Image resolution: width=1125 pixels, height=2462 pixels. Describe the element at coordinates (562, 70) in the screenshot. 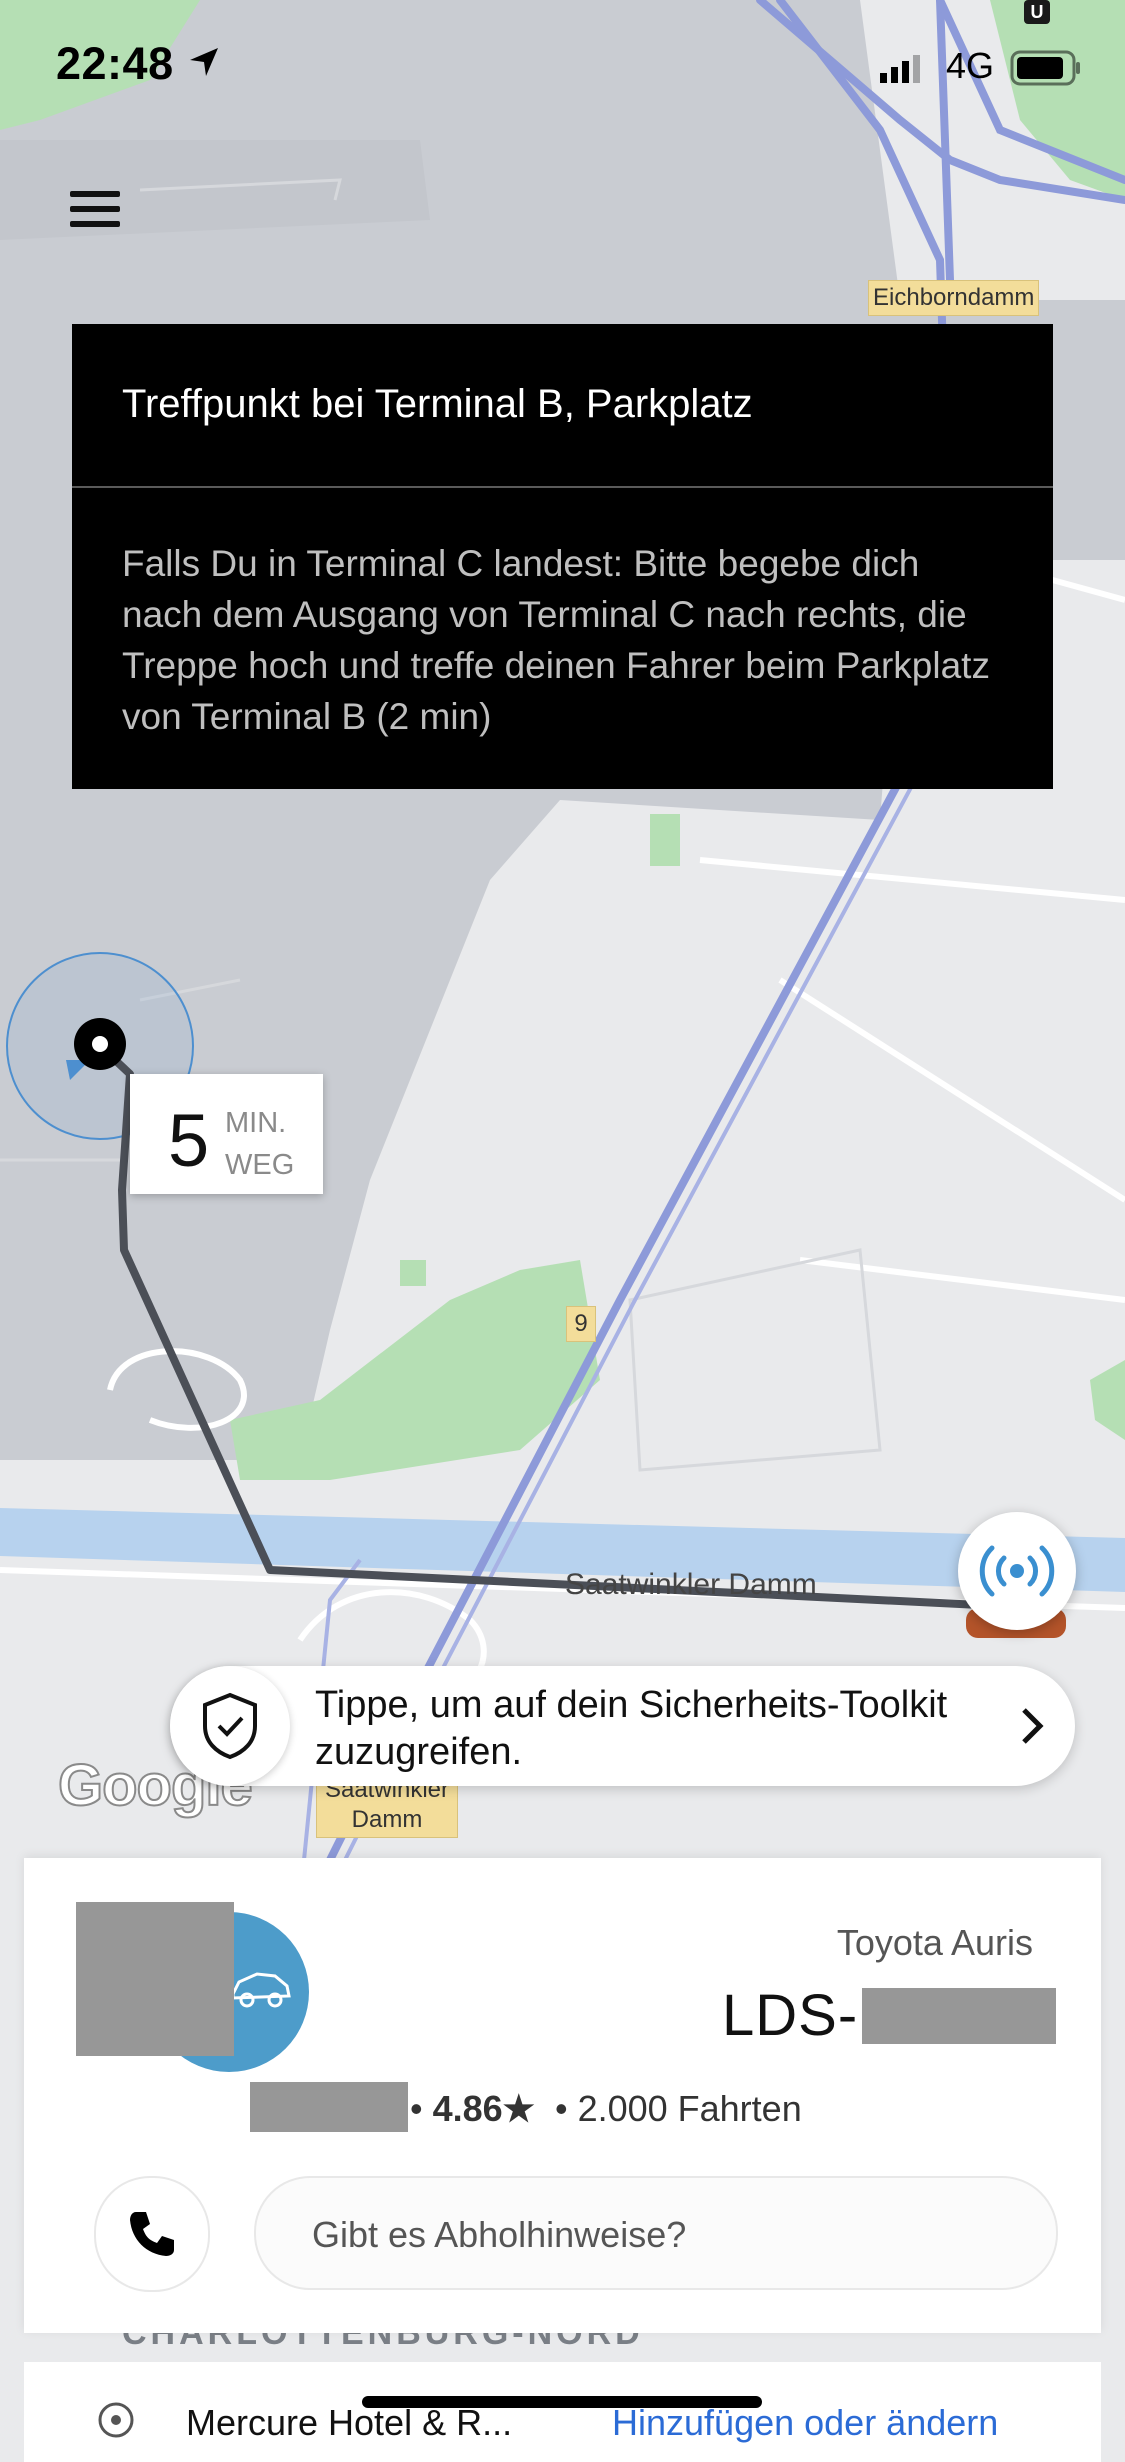

I see `status-bar: 22:48 4G U` at that location.